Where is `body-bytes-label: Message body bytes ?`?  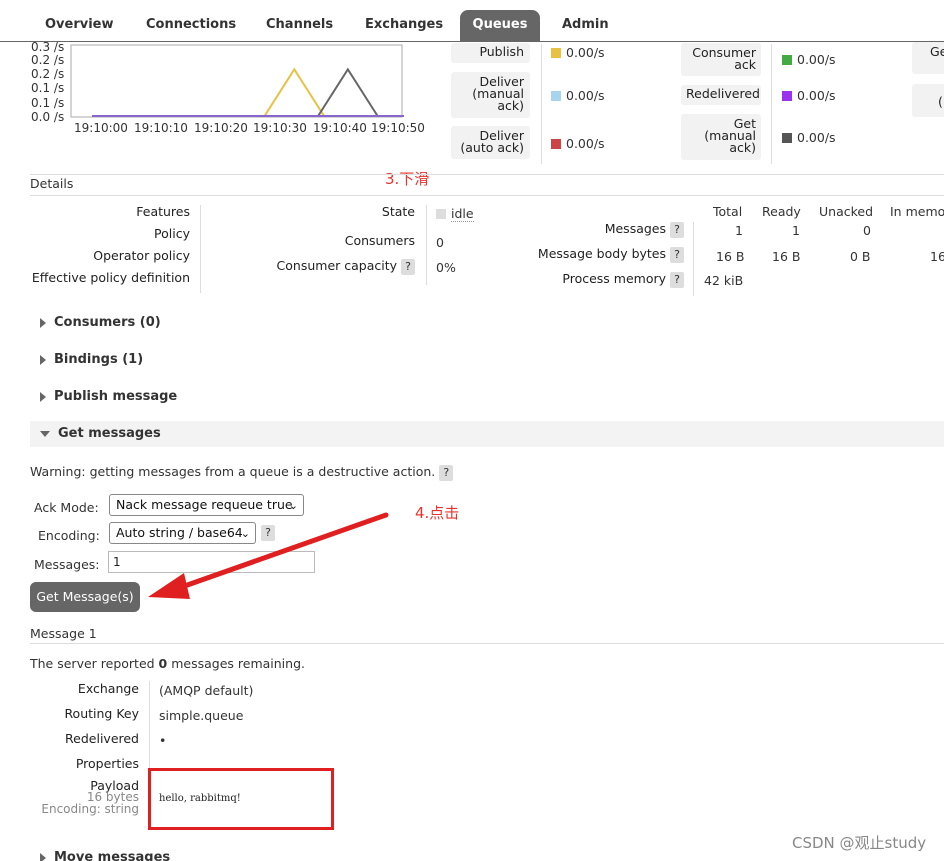 body-bytes-label: Message body bytes ? is located at coordinates (592, 254).